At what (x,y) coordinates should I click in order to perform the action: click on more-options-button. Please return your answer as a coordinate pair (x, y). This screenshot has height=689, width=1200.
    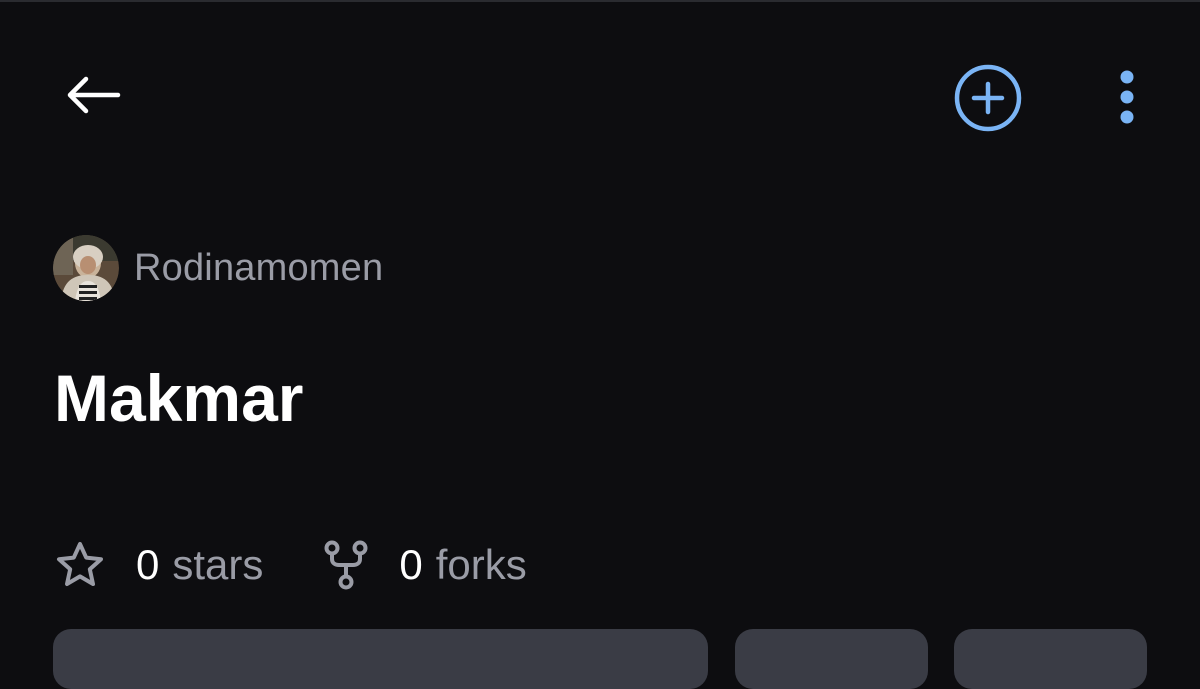
    Looking at the image, I should click on (1127, 97).